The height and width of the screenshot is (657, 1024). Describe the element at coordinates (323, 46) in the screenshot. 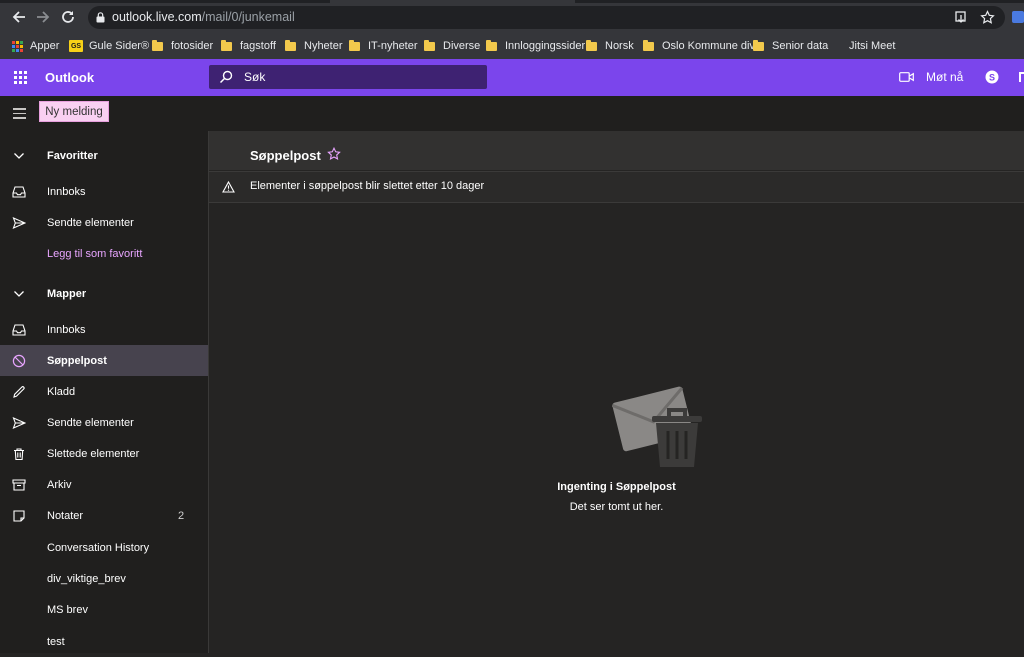

I see `bookmark-label: Nyheter` at that location.